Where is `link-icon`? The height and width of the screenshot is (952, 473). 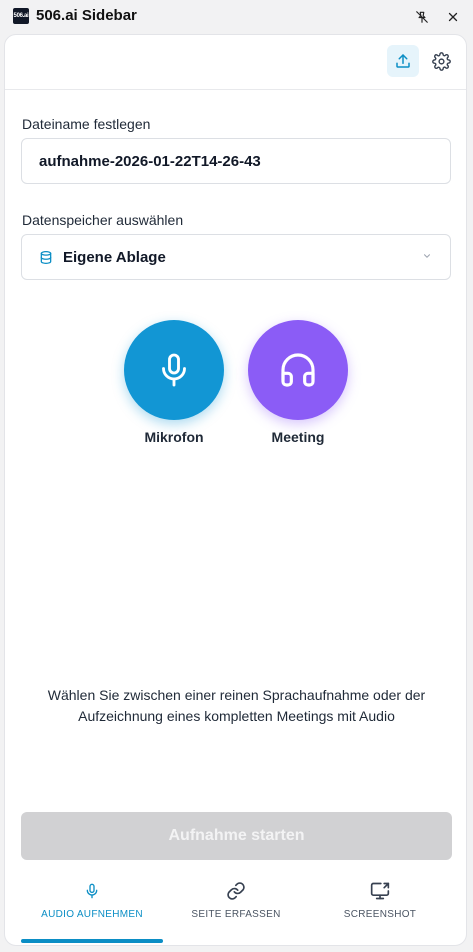 link-icon is located at coordinates (236, 891).